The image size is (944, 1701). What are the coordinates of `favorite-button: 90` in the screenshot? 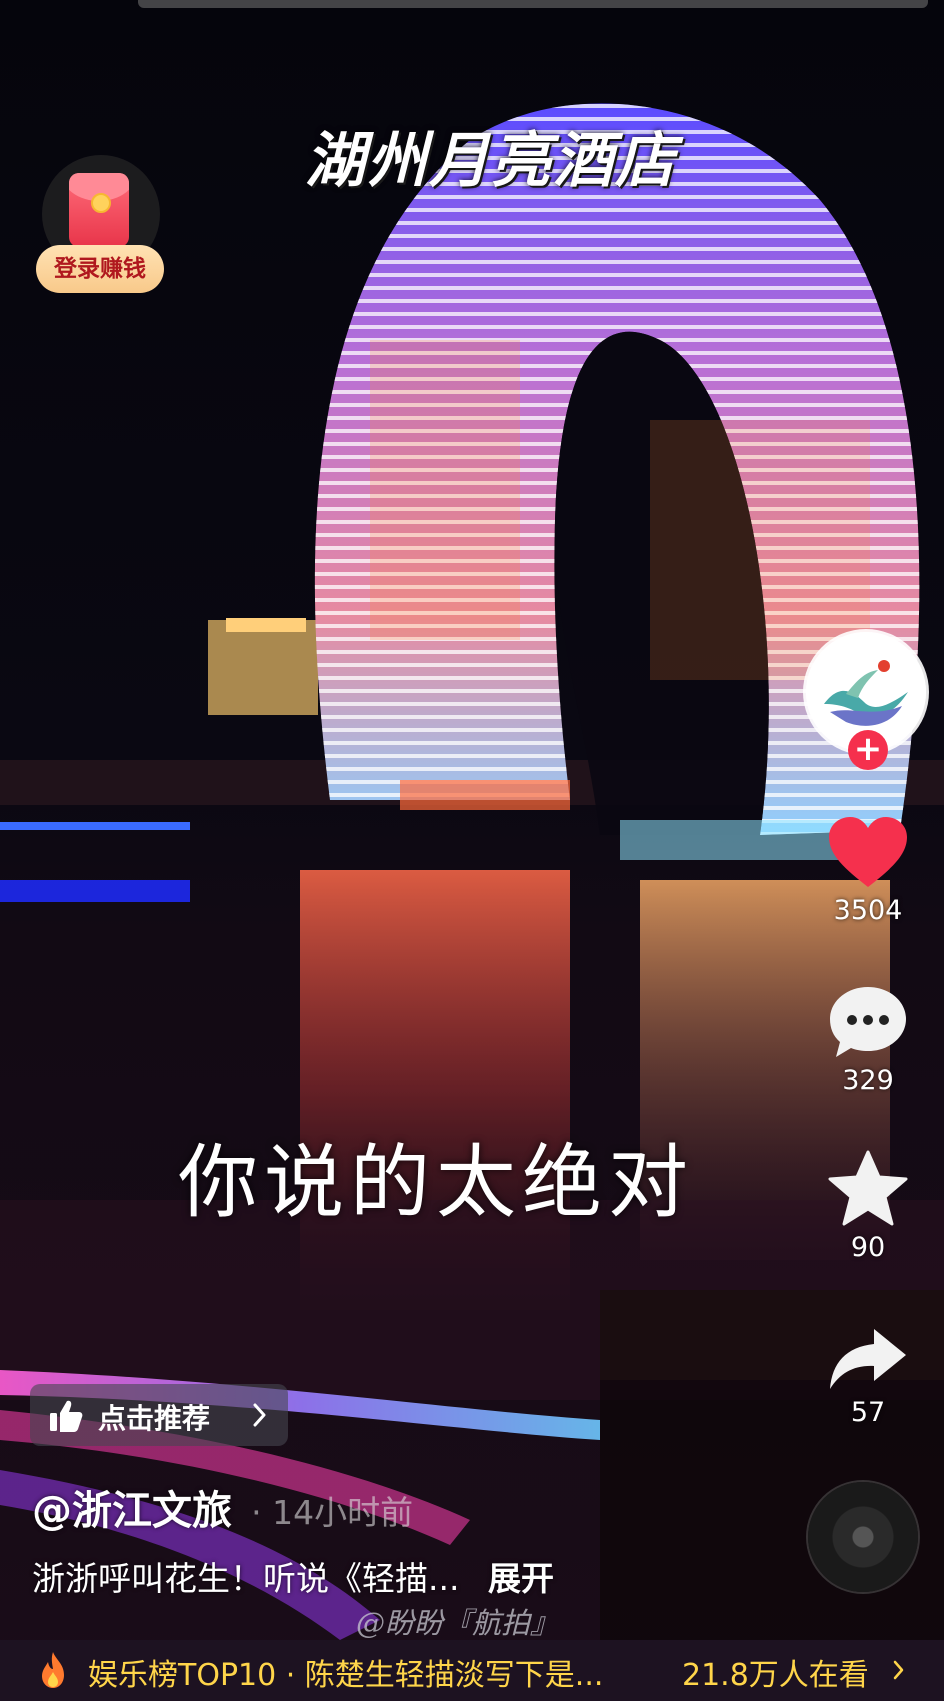 It's located at (868, 1206).